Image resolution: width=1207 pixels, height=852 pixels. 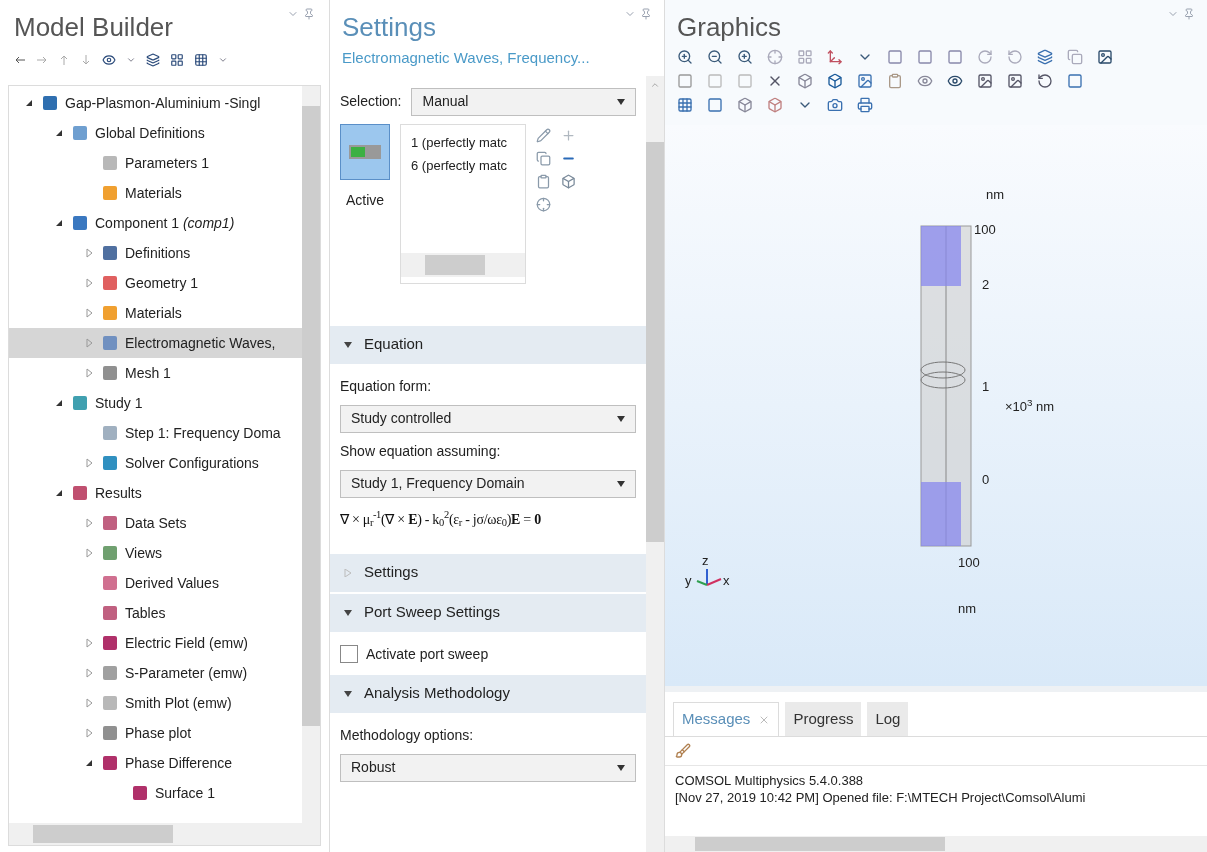 I want to click on tree-item: Component 1 (comp1), so click(x=155, y=223).